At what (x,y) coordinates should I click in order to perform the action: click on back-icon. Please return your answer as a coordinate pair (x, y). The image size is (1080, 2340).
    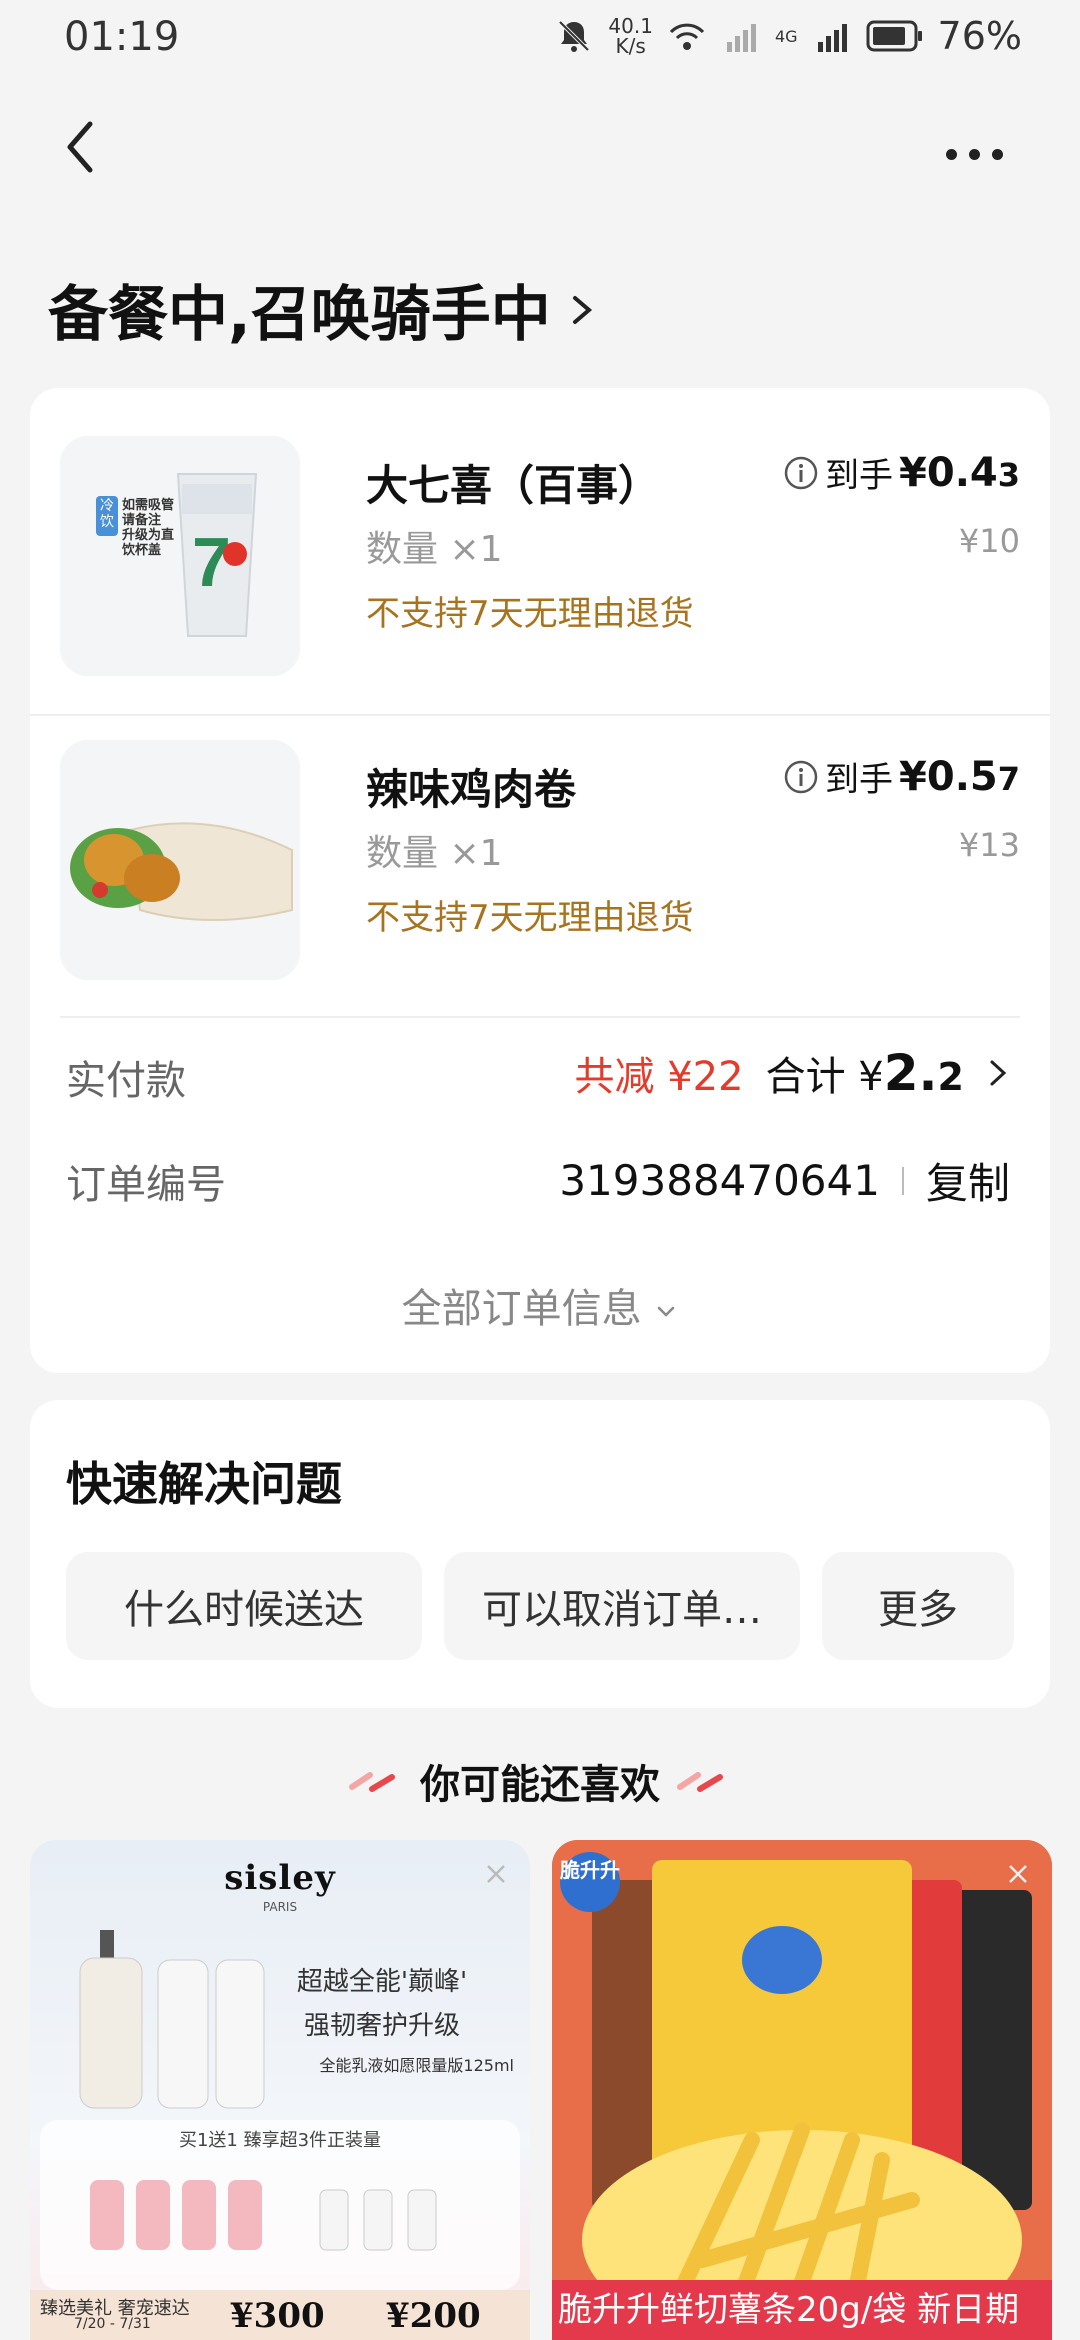
    Looking at the image, I should click on (86, 147).